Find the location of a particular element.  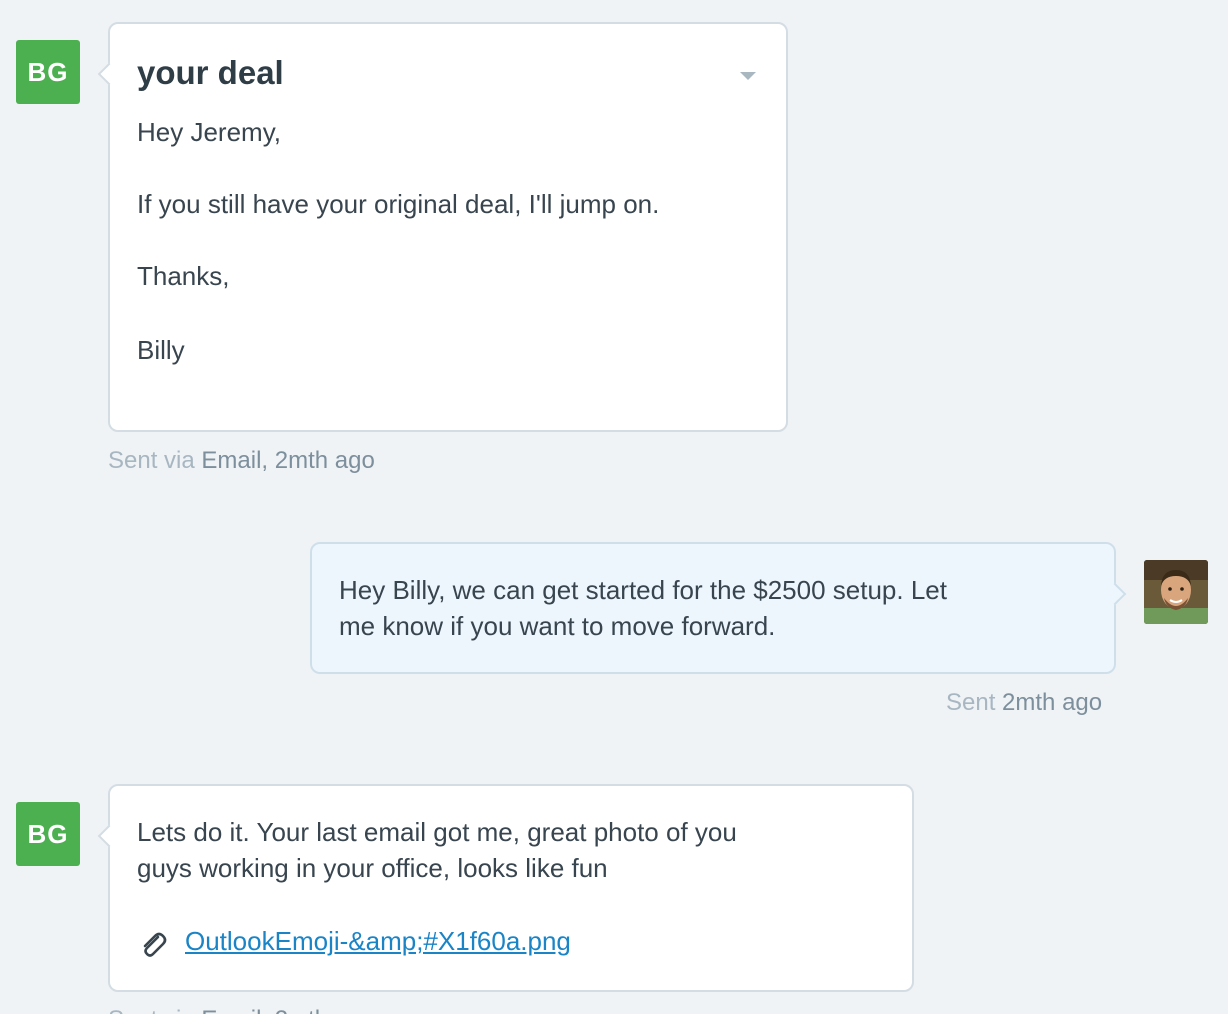

agent-avatar is located at coordinates (1176, 592).